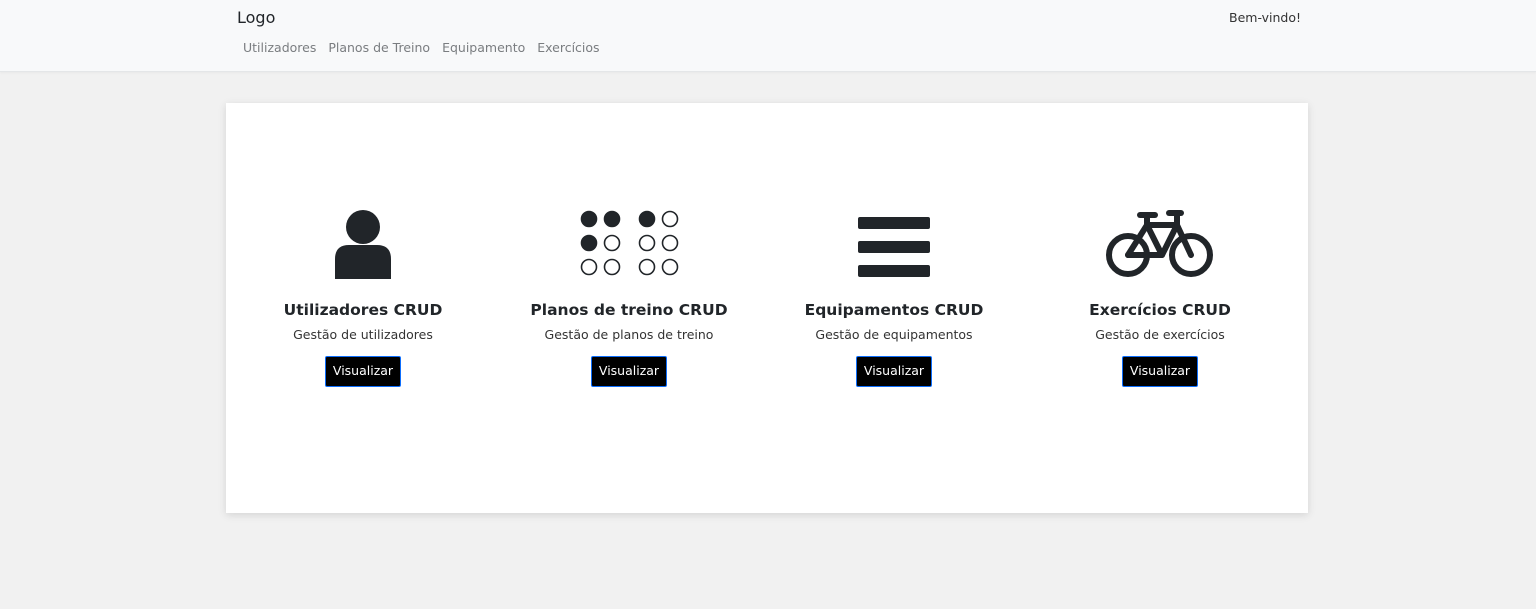 This screenshot has height=609, width=1536. What do you see at coordinates (483, 47) in the screenshot?
I see `nav-link-equipamento: Equipamento` at bounding box center [483, 47].